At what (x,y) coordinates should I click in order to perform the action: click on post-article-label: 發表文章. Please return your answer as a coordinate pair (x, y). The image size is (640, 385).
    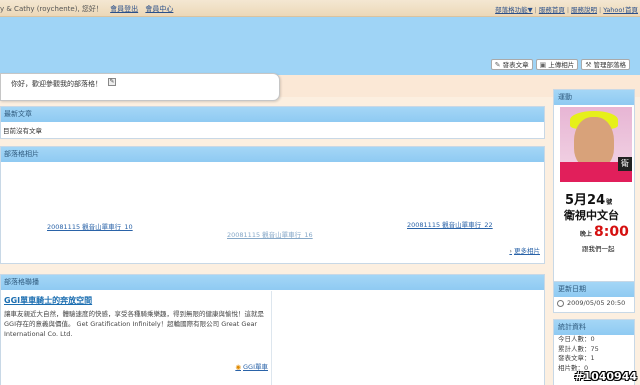
    Looking at the image, I should click on (515, 64).